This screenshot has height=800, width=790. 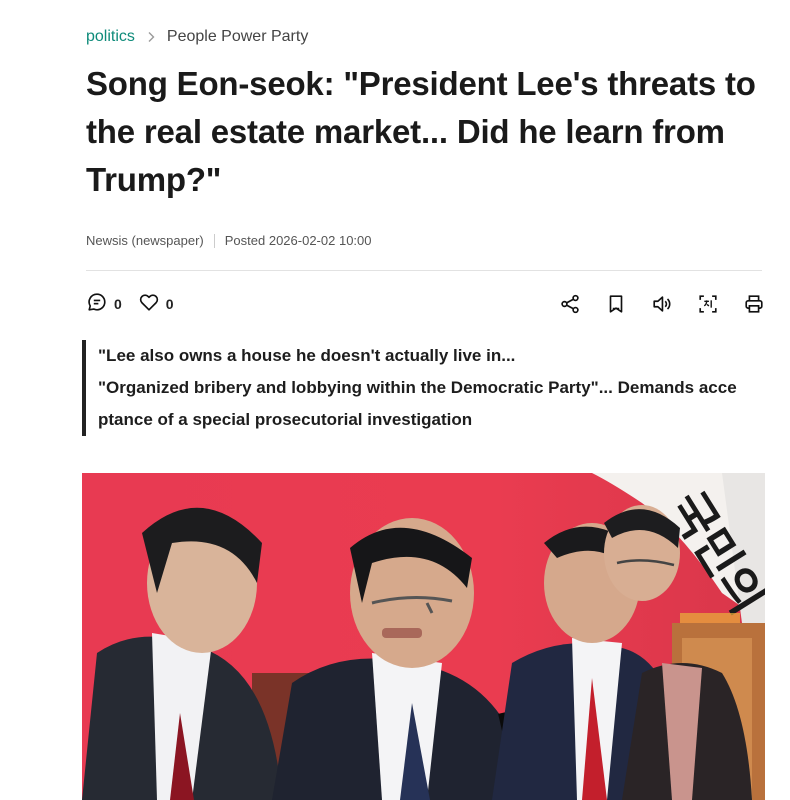 I want to click on breadcrumb-subsection-link: People Power Party, so click(x=237, y=37).